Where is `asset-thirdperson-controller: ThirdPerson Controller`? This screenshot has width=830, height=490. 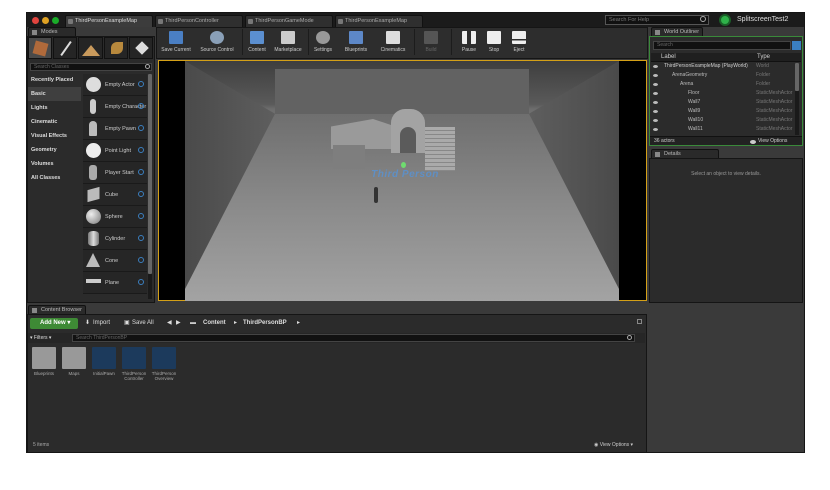 asset-thirdperson-controller: ThirdPerson Controller is located at coordinates (134, 364).